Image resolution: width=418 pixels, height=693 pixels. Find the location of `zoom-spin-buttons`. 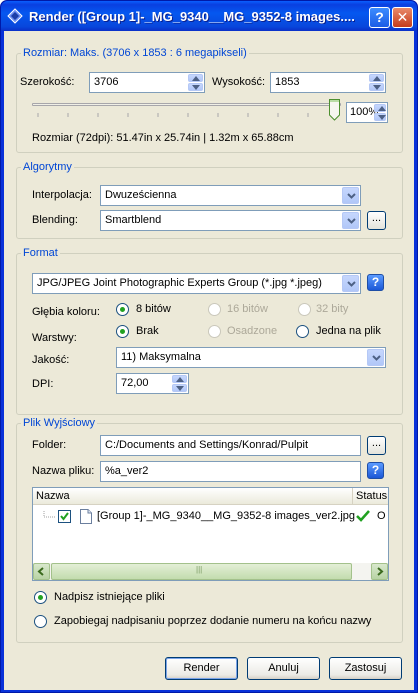

zoom-spin-buttons is located at coordinates (380, 112).